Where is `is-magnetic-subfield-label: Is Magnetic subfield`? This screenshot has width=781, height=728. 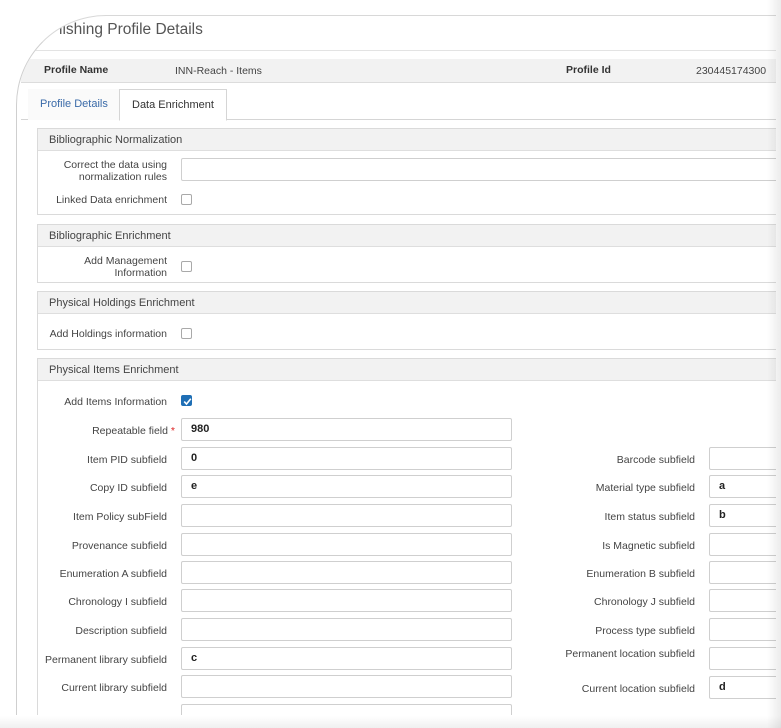 is-magnetic-subfield-label: Is Magnetic subfield is located at coordinates (648, 546).